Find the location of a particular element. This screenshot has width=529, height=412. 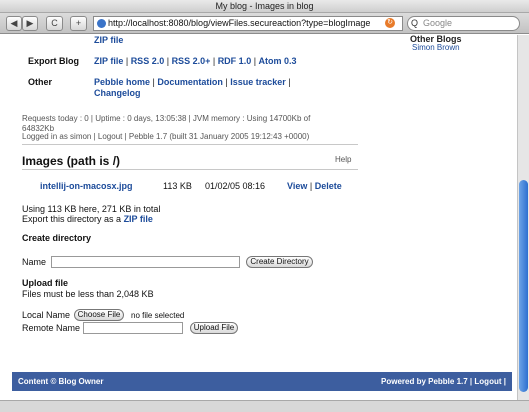

footer-logout-link: Logout is located at coordinates (487, 381).